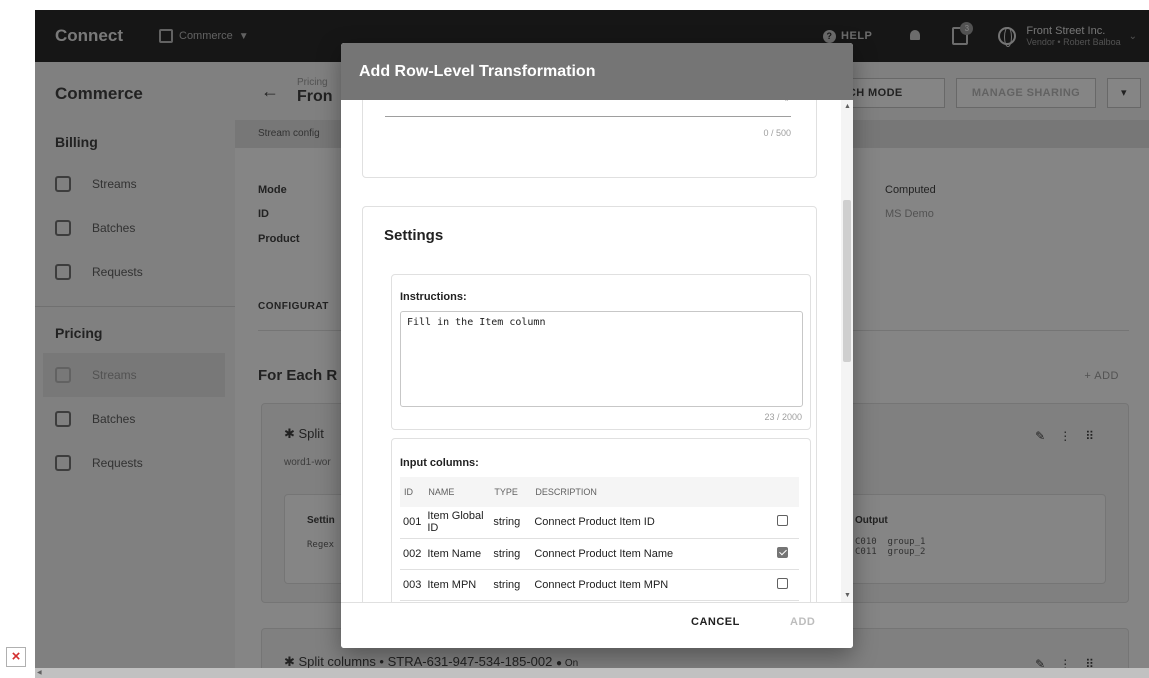  What do you see at coordinates (648, 523) in the screenshot?
I see `cell-description: Connect Product Item ID` at bounding box center [648, 523].